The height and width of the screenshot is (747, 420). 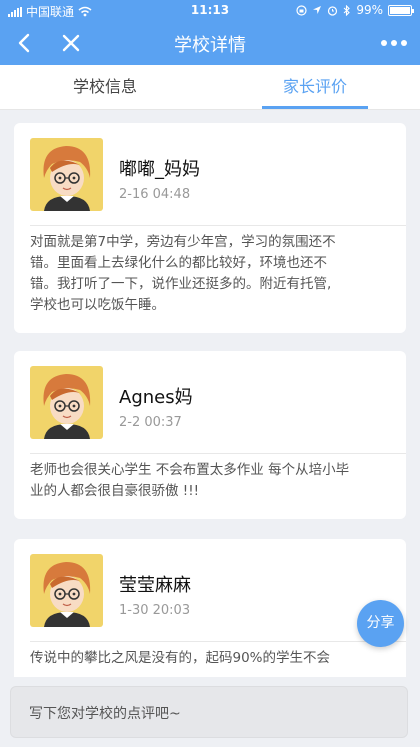 I want to click on tab-parent-reviews: 家长评价, so click(x=315, y=87).